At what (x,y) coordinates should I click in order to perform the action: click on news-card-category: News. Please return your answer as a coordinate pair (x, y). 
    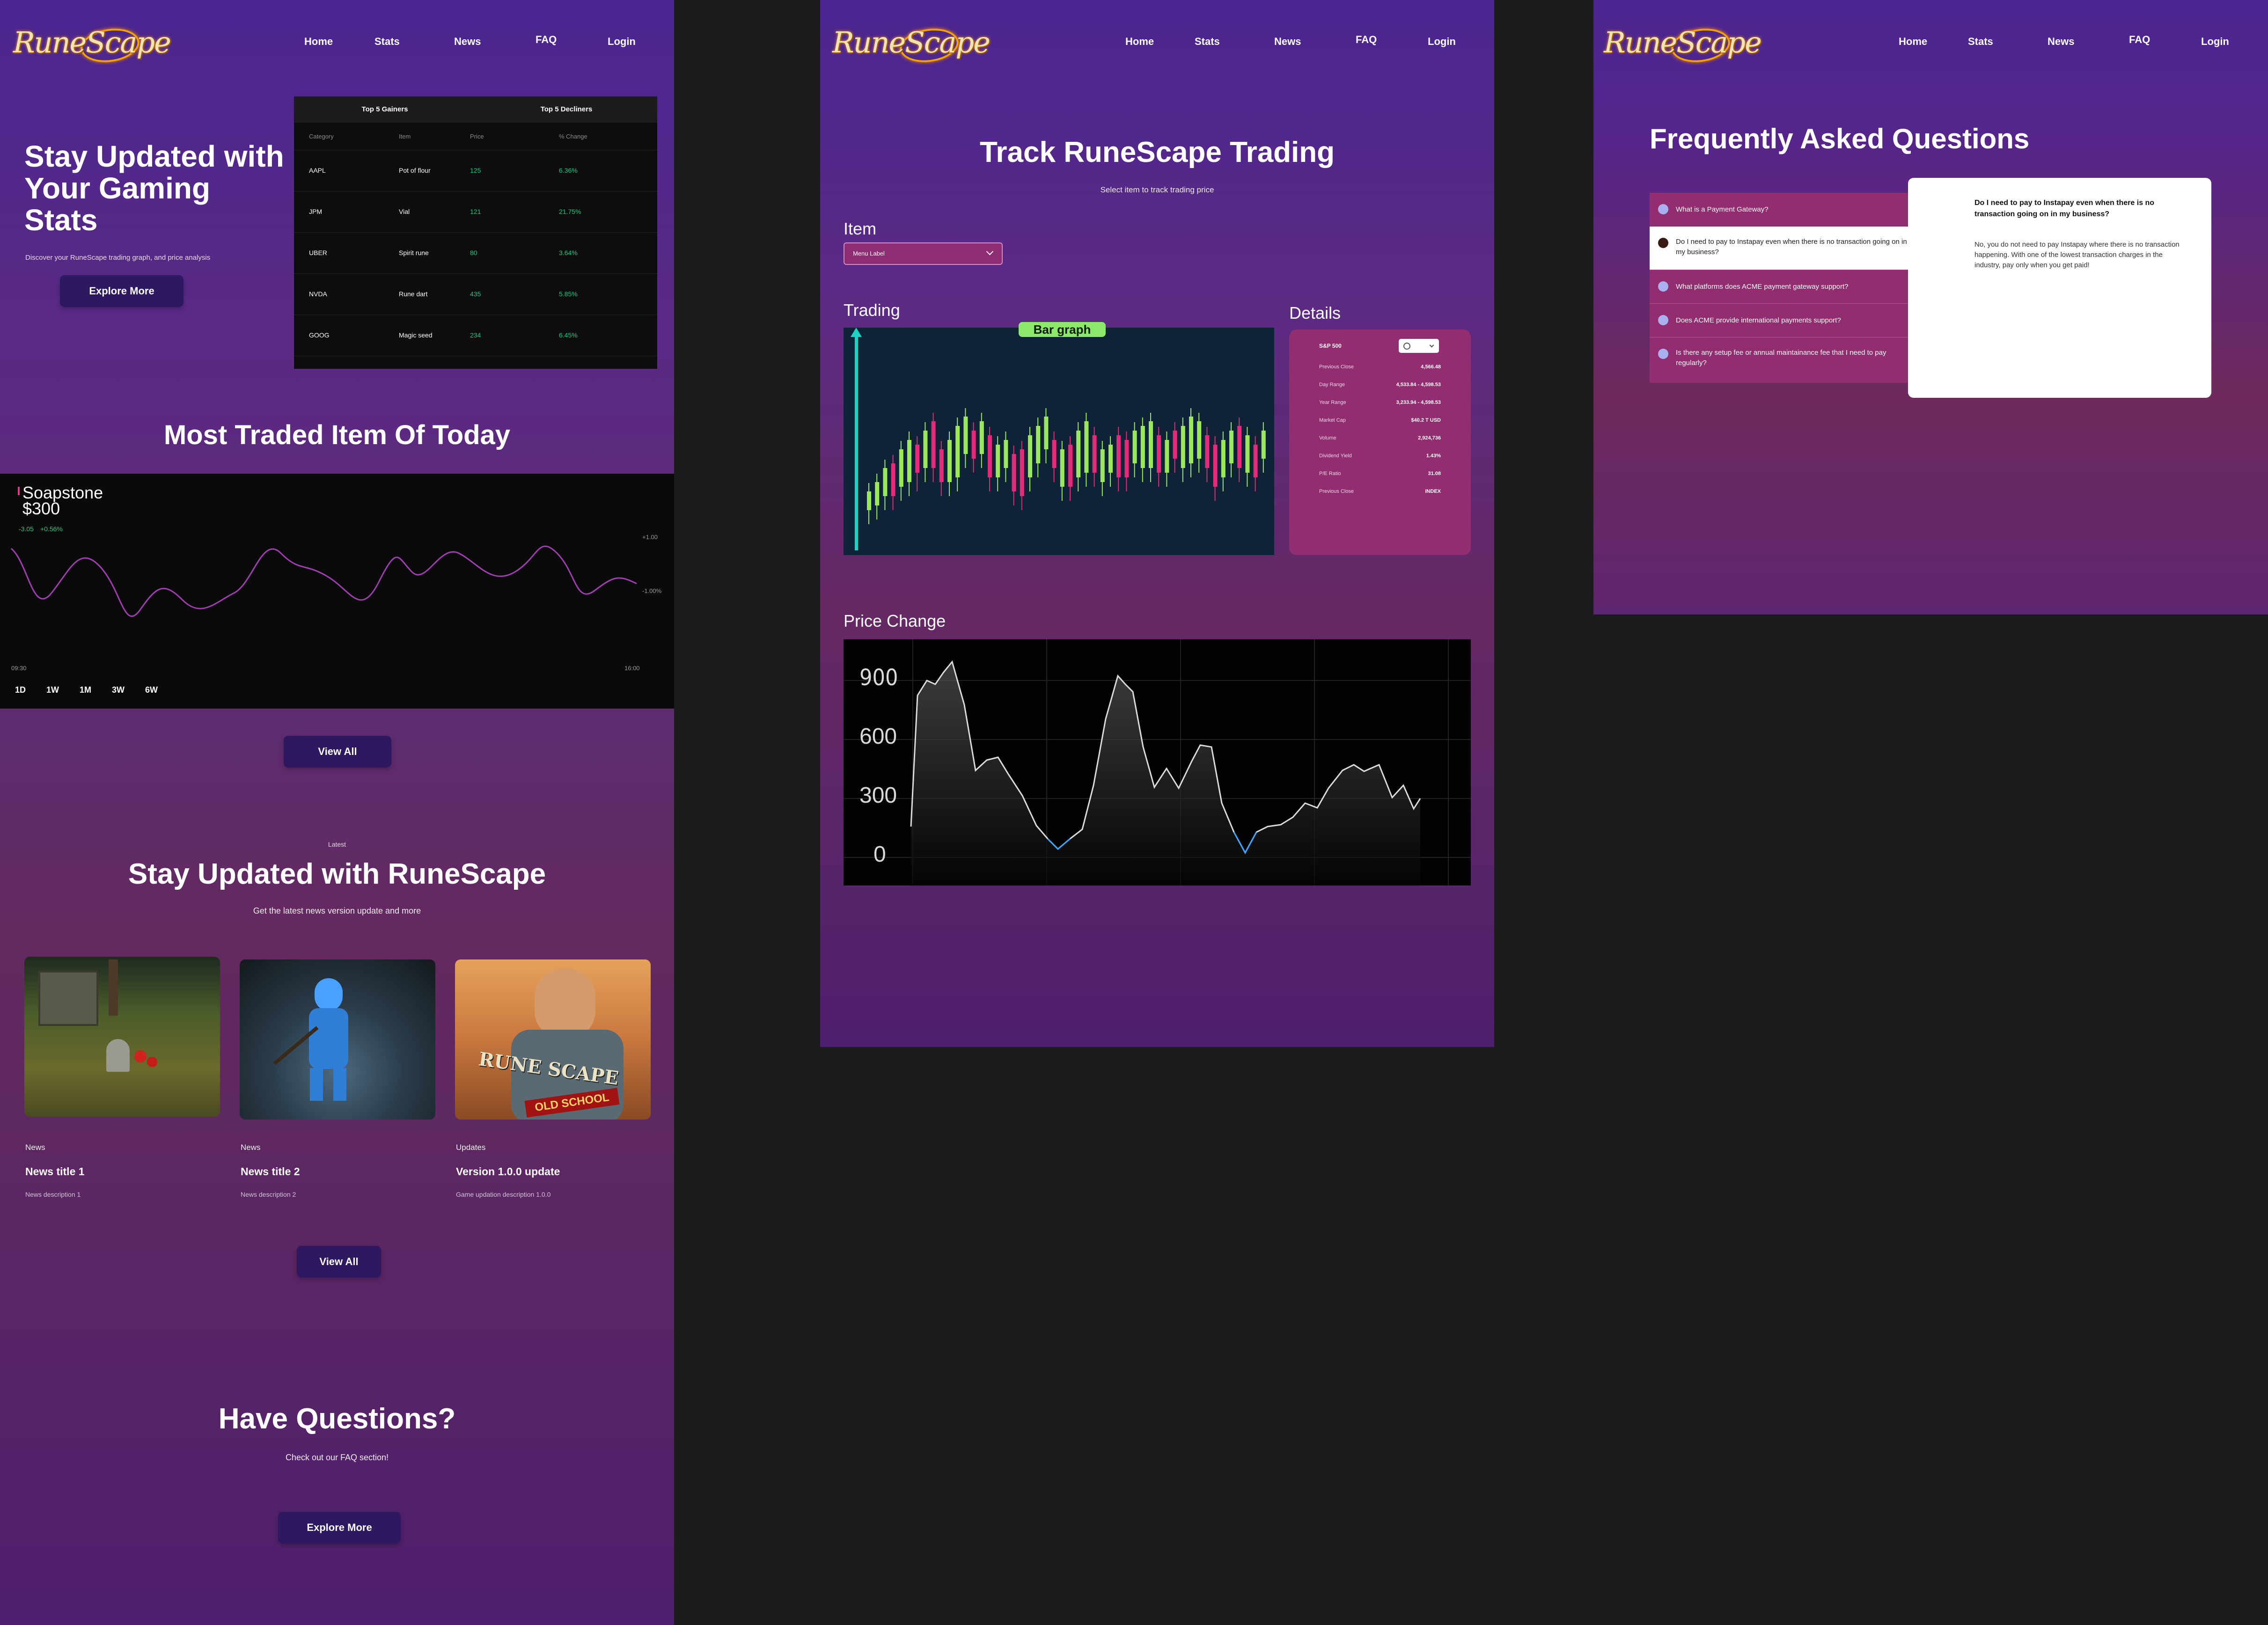
    Looking at the image, I should click on (251, 1147).